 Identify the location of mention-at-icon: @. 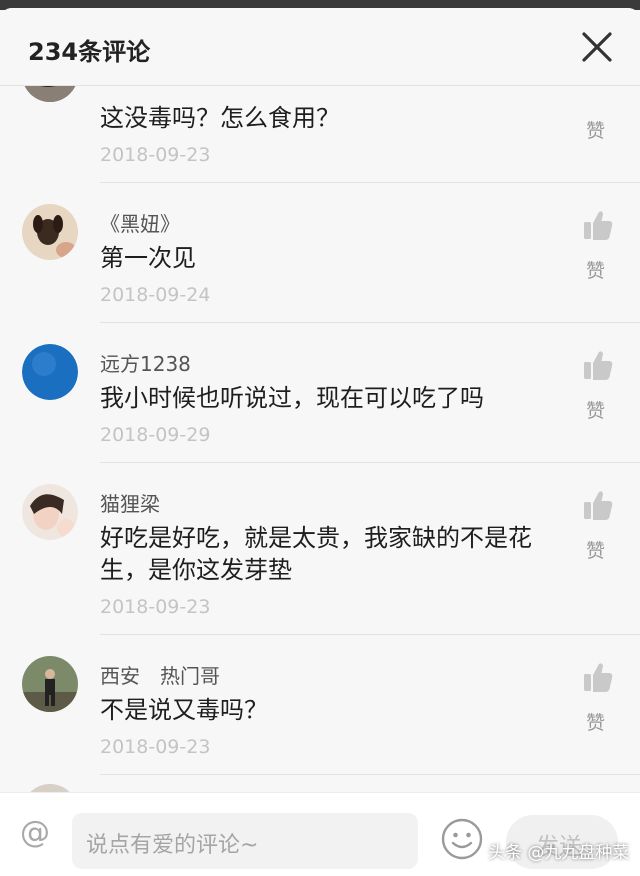
(35, 832).